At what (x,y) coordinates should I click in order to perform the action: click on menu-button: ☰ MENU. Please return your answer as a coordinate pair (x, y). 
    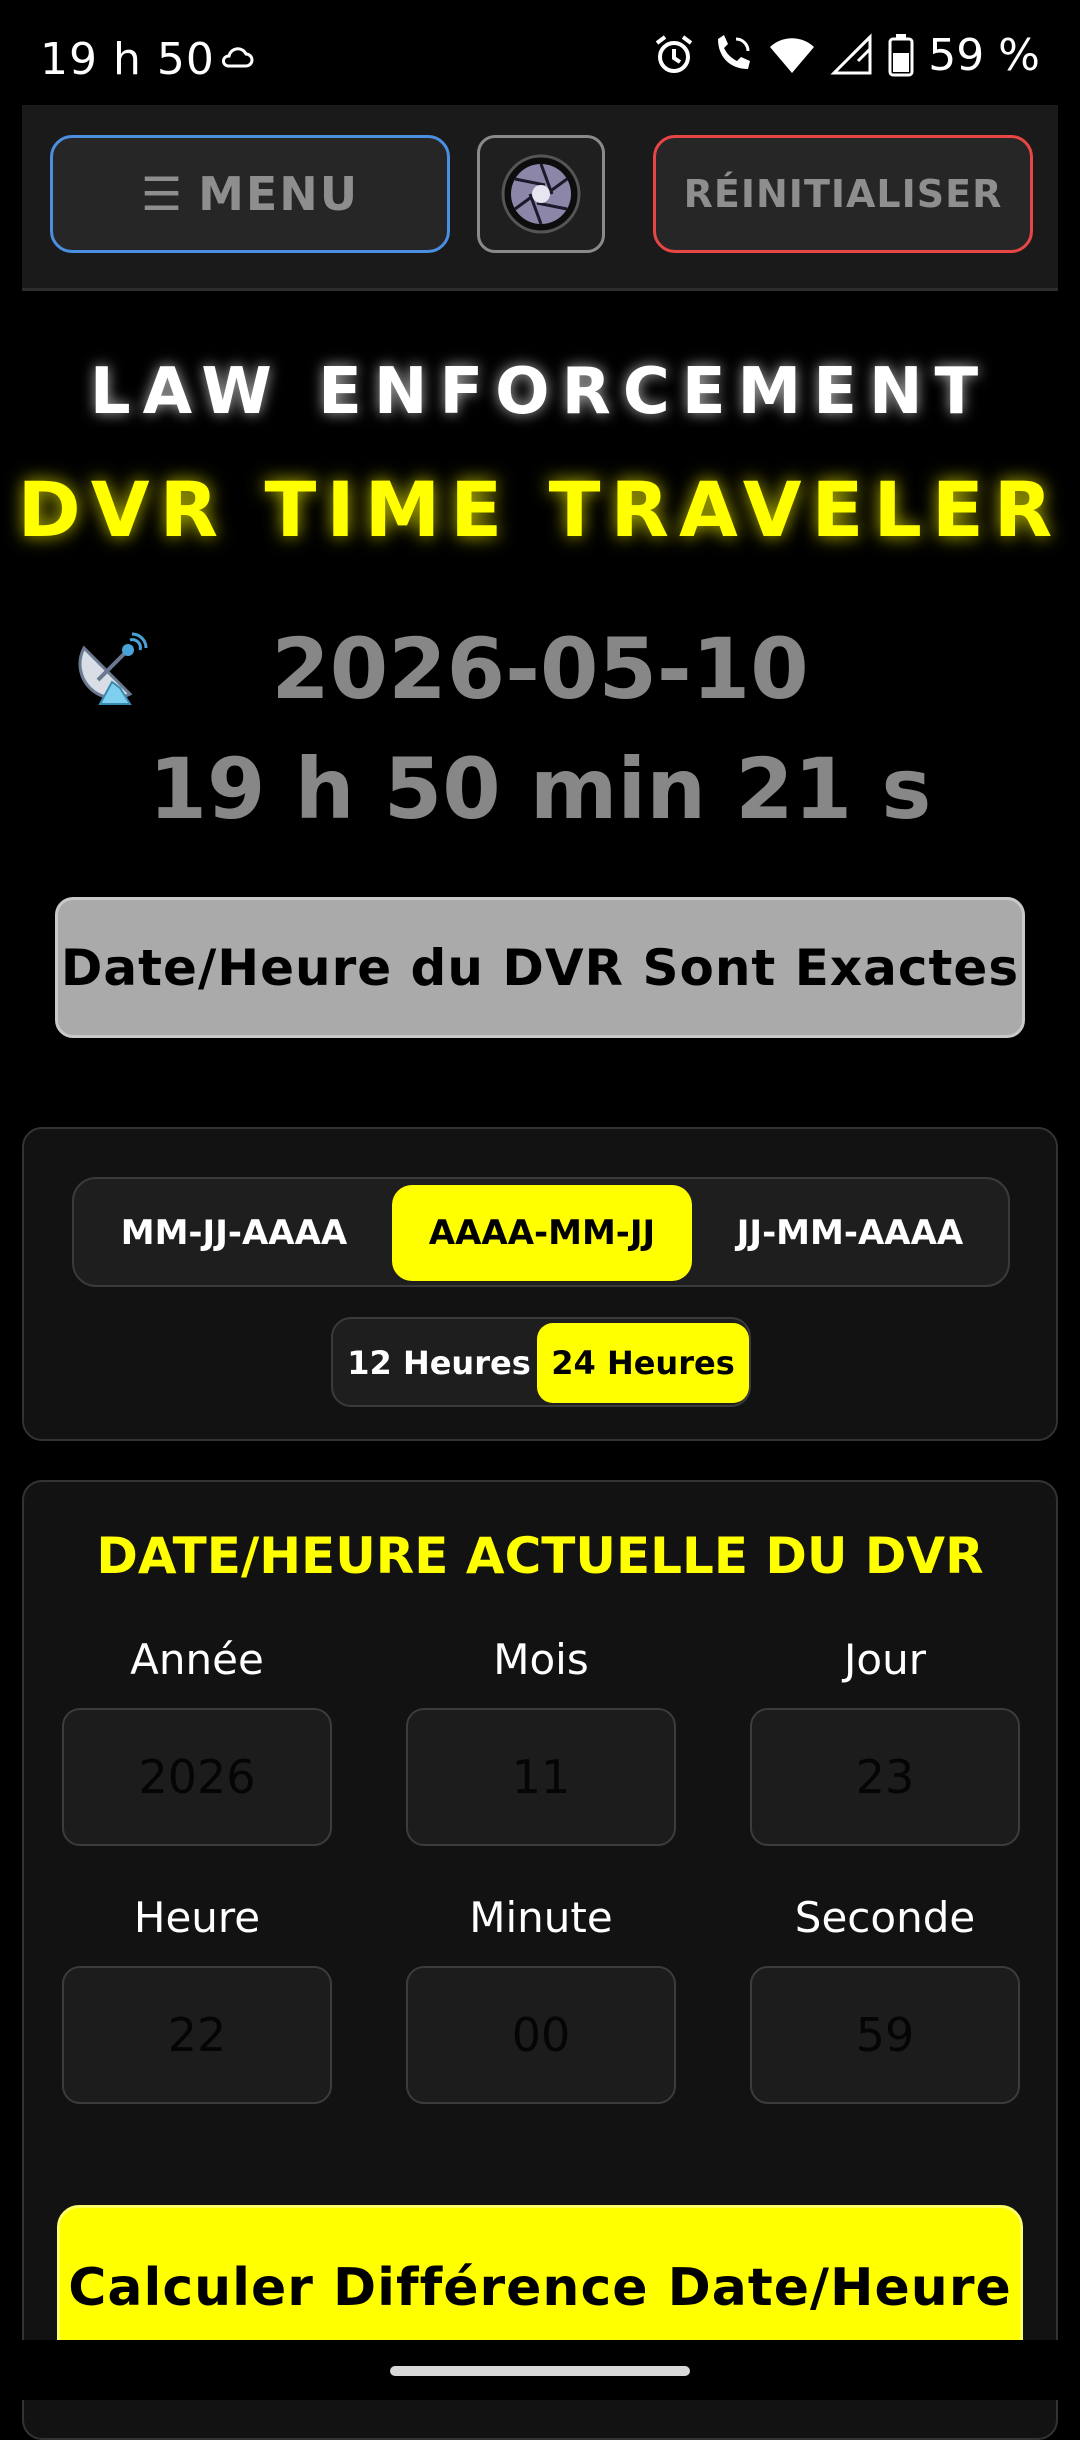
    Looking at the image, I should click on (250, 194).